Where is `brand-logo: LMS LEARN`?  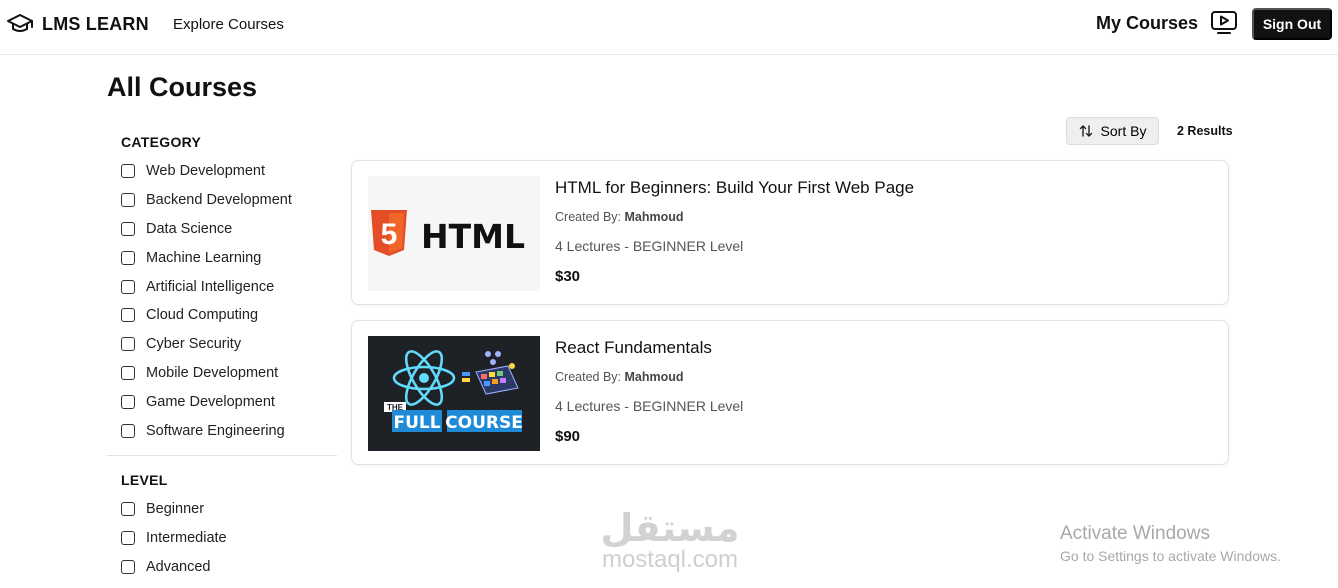
brand-logo: LMS LEARN is located at coordinates (77, 24).